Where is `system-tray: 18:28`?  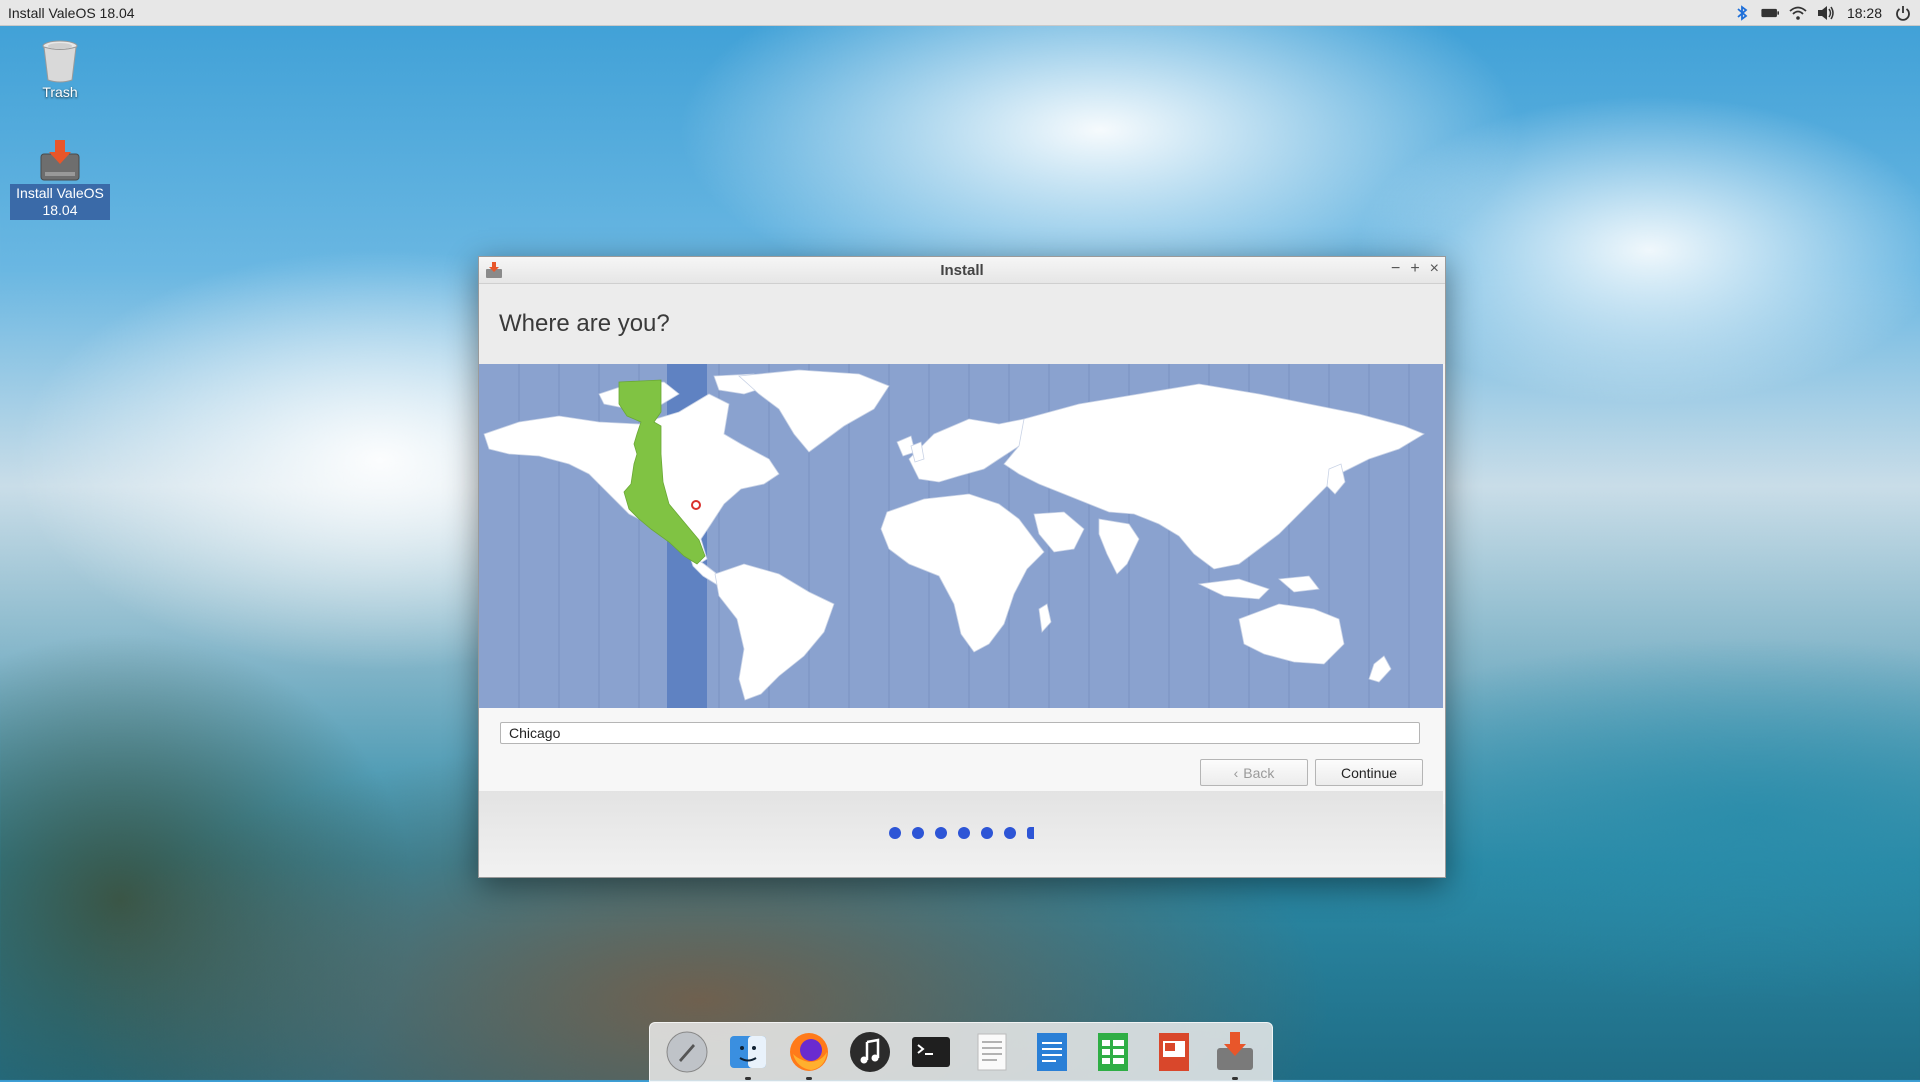 system-tray: 18:28 is located at coordinates (1822, 13).